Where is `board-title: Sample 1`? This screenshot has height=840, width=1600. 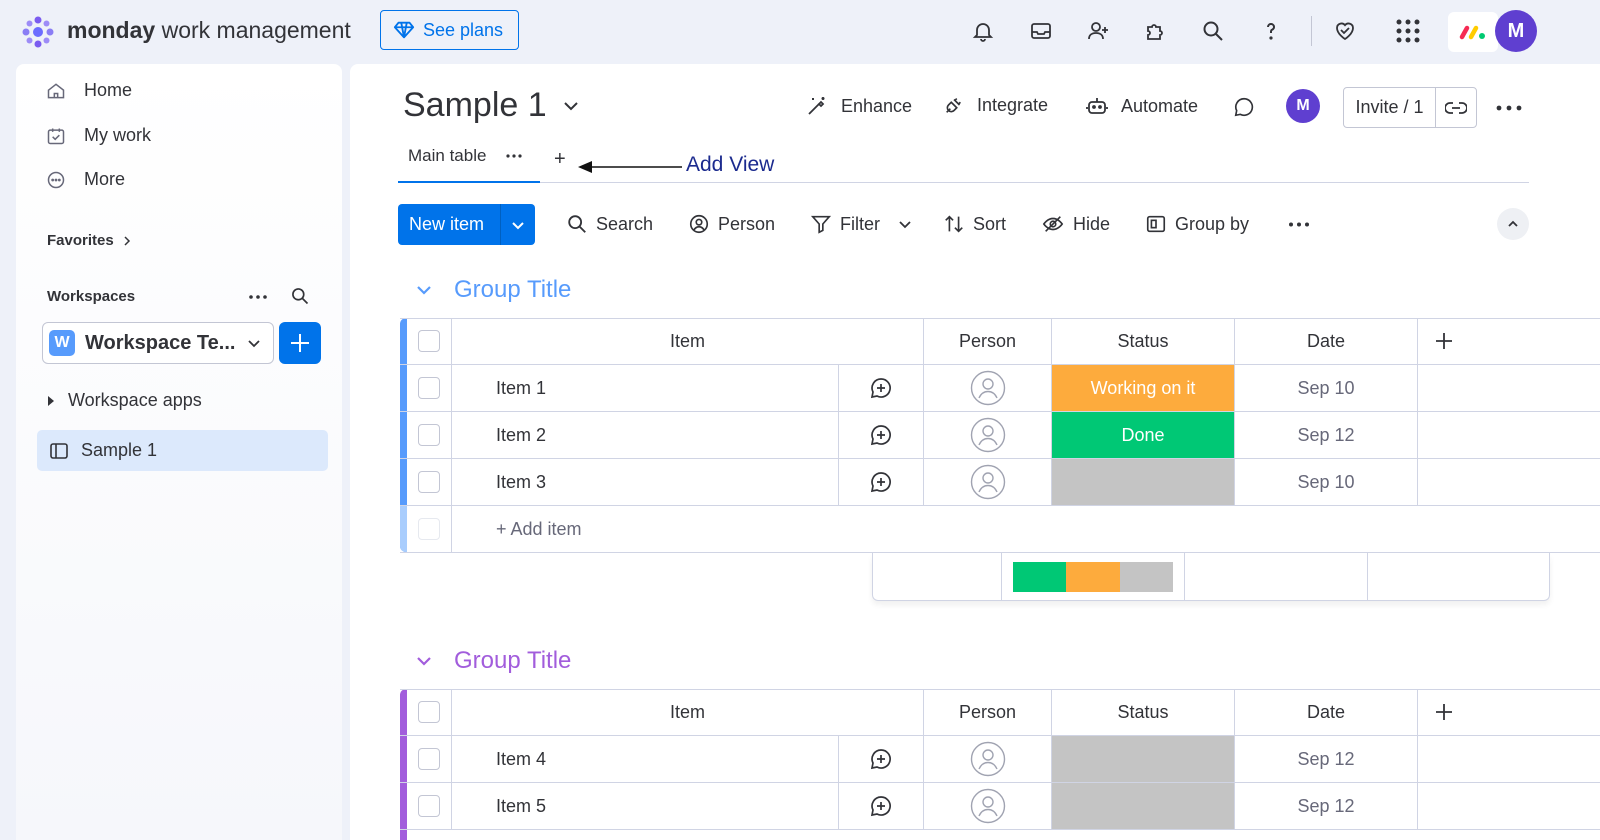 board-title: Sample 1 is located at coordinates (491, 105).